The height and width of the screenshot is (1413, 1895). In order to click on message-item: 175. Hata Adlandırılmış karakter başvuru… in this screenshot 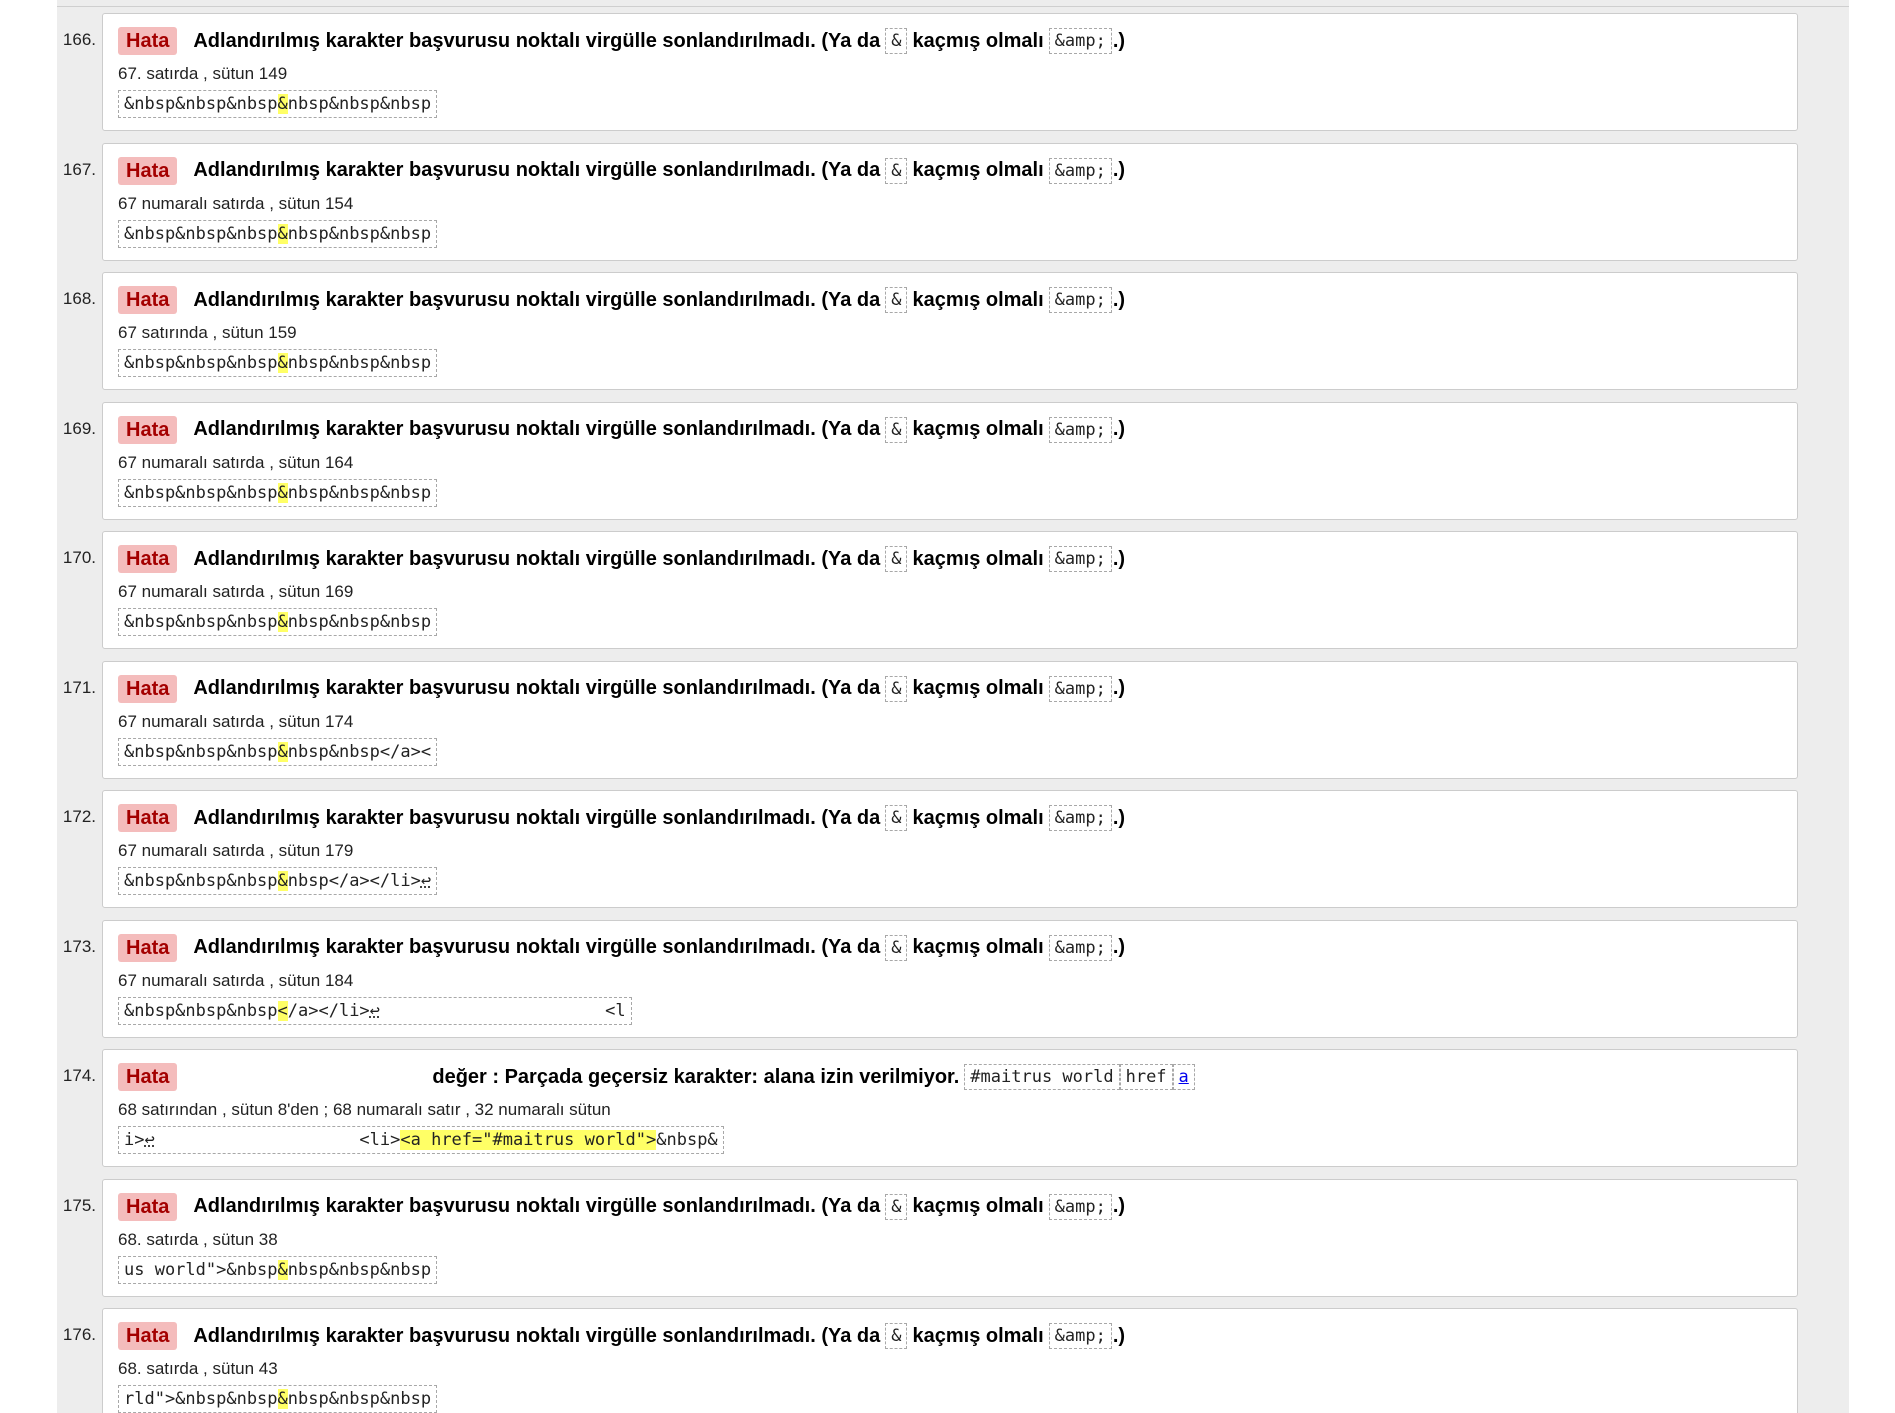, I will do `click(953, 1243)`.